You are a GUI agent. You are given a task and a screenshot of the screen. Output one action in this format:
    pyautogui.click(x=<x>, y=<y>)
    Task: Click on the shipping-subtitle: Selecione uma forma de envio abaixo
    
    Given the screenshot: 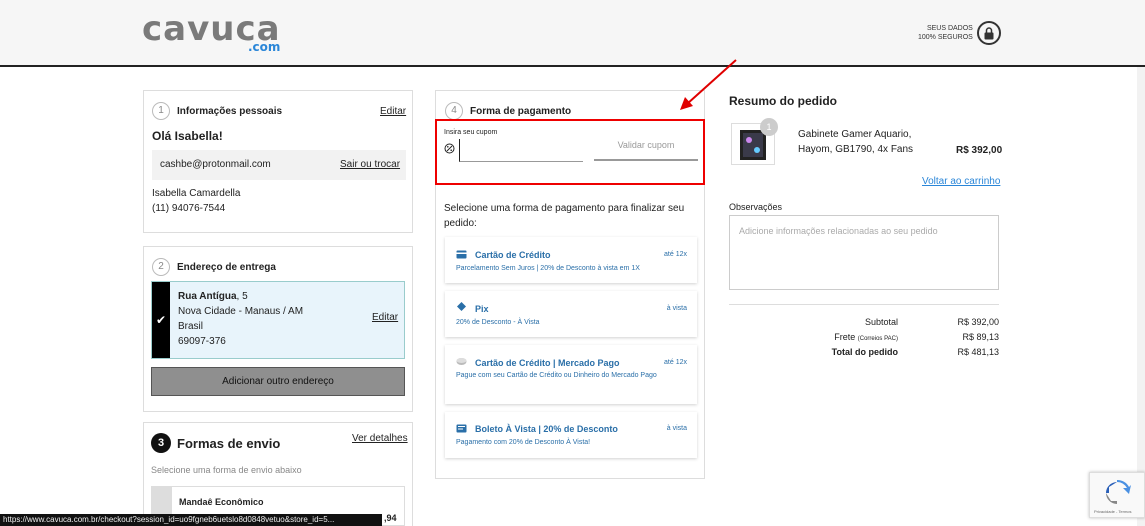 What is the action you would take?
    pyautogui.click(x=226, y=470)
    